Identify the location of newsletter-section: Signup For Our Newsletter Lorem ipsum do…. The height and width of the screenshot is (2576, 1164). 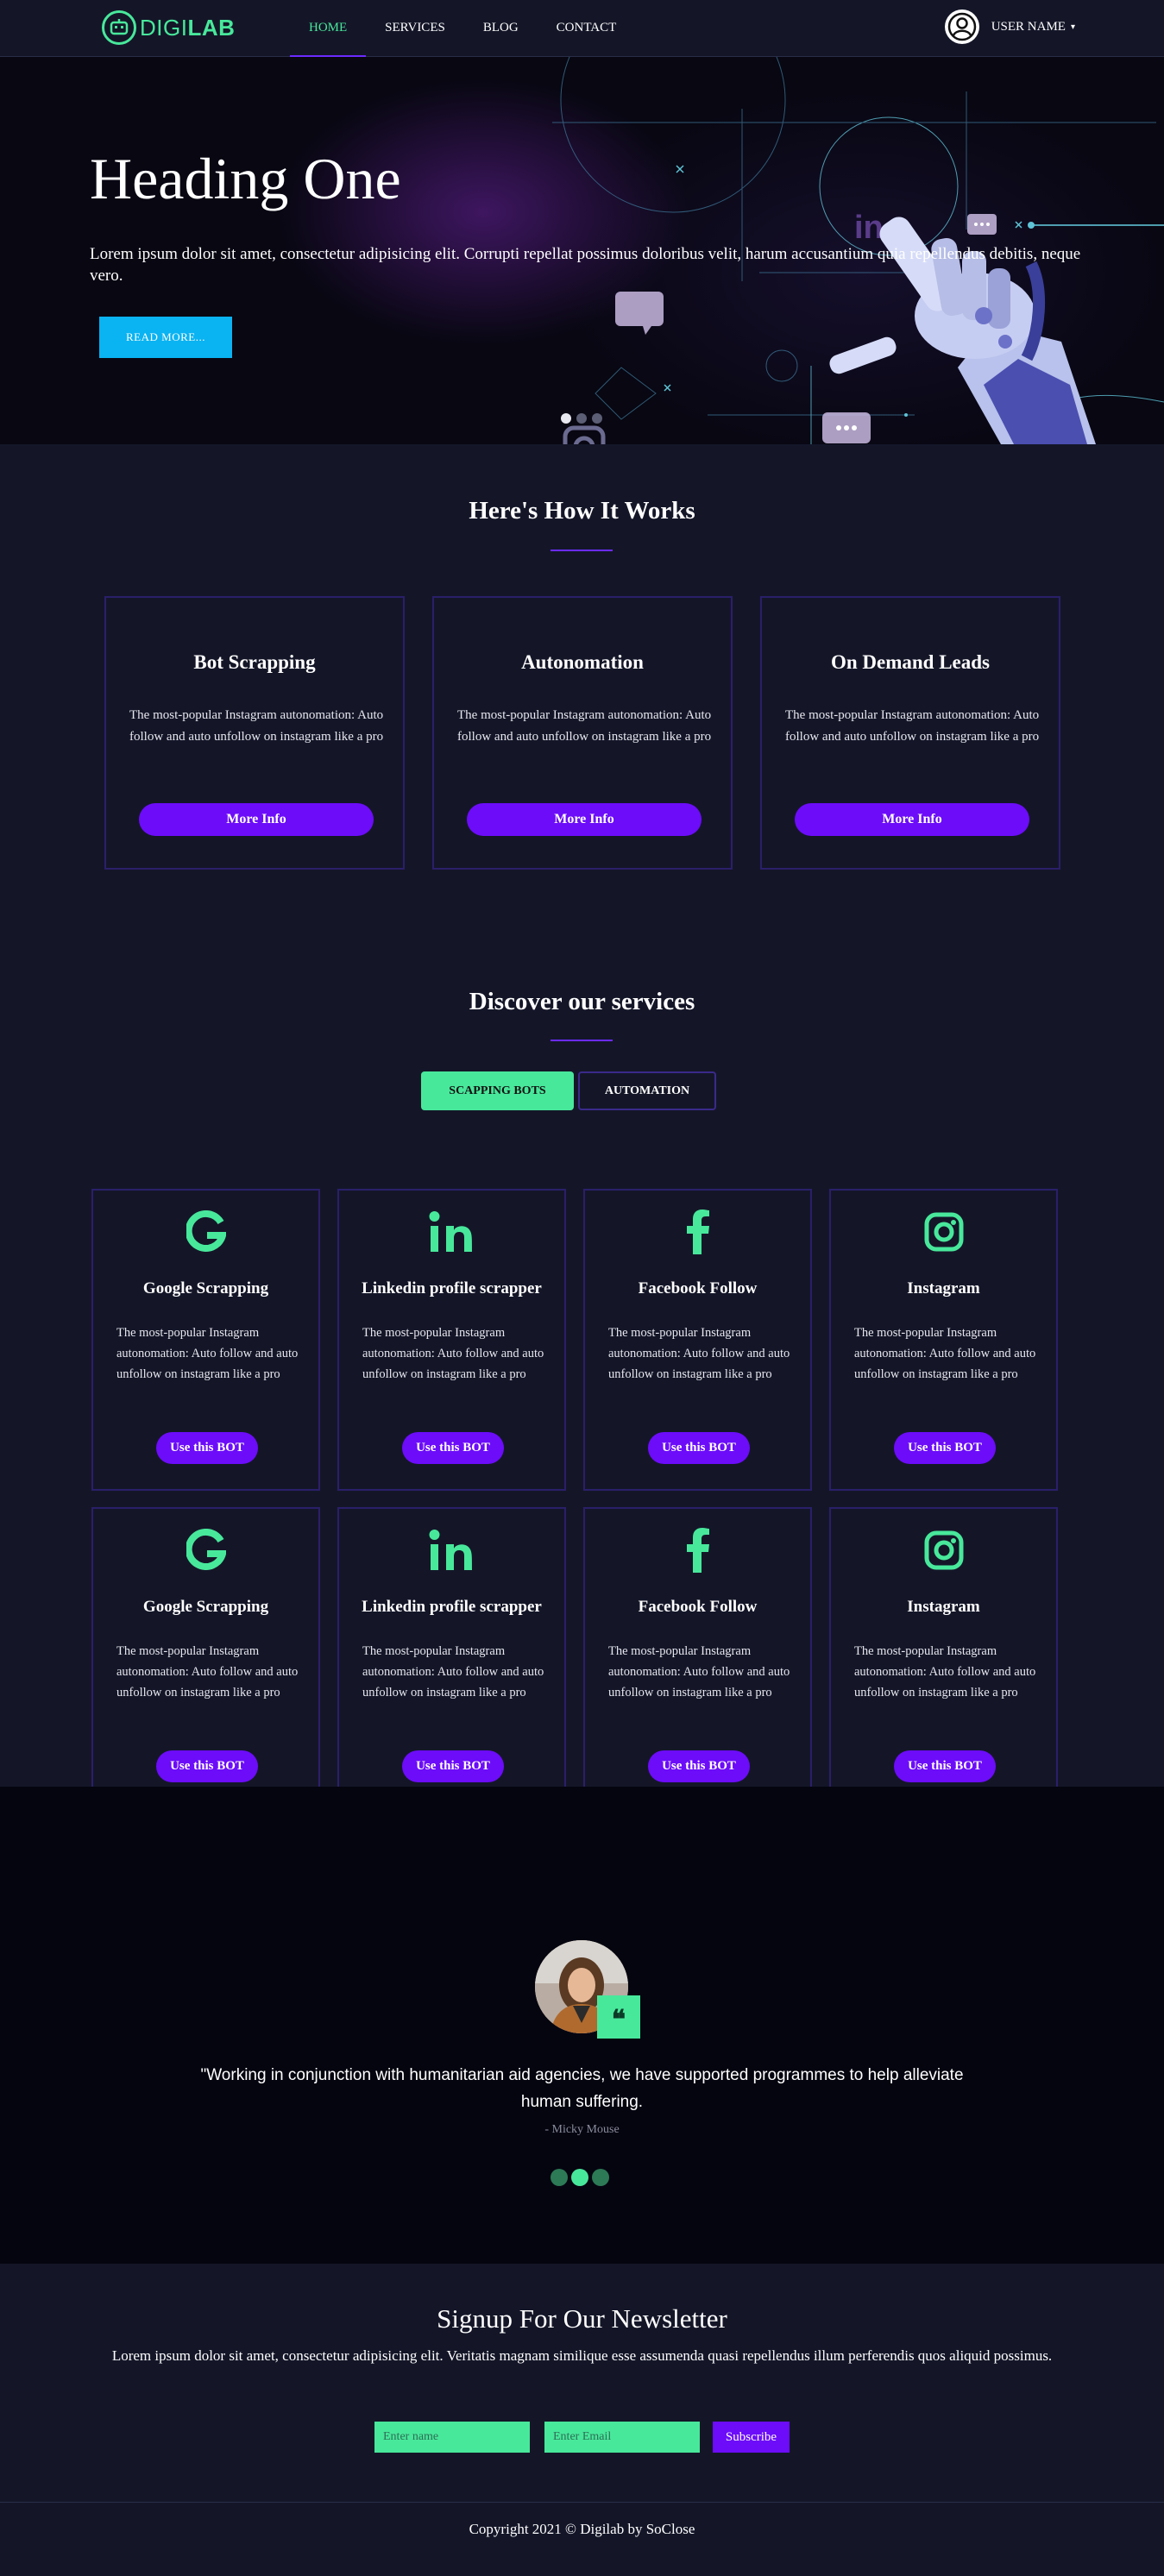
(582, 2383).